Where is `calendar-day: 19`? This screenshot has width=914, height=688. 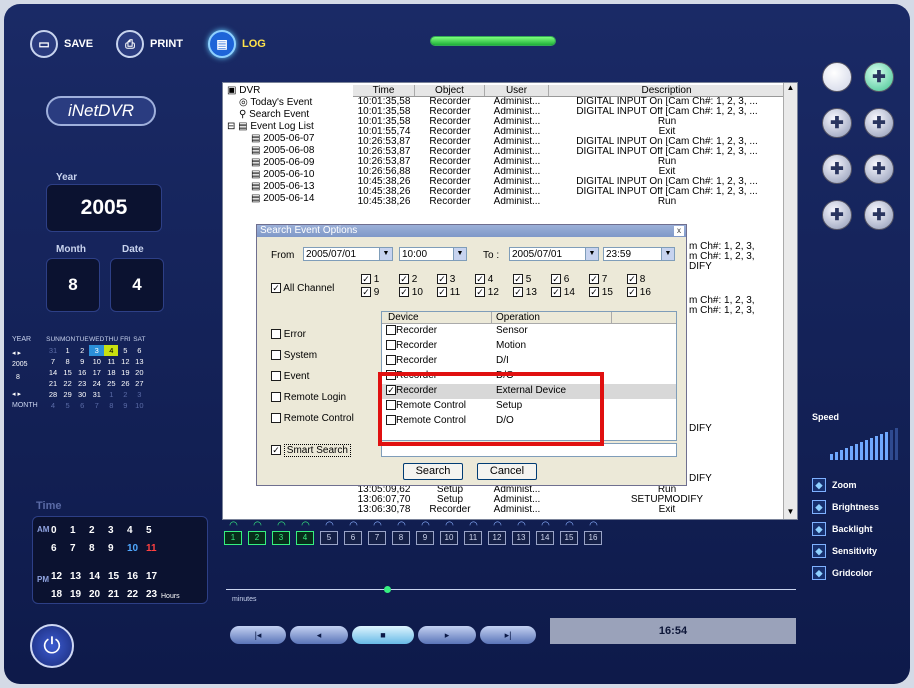
calendar-day: 19 is located at coordinates (125, 372).